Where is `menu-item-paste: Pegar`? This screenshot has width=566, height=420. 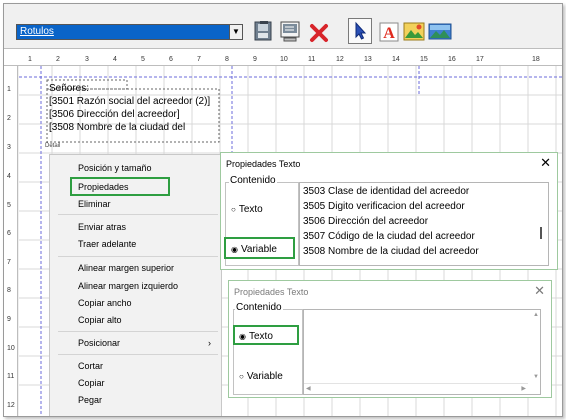 menu-item-paste: Pegar is located at coordinates (90, 400).